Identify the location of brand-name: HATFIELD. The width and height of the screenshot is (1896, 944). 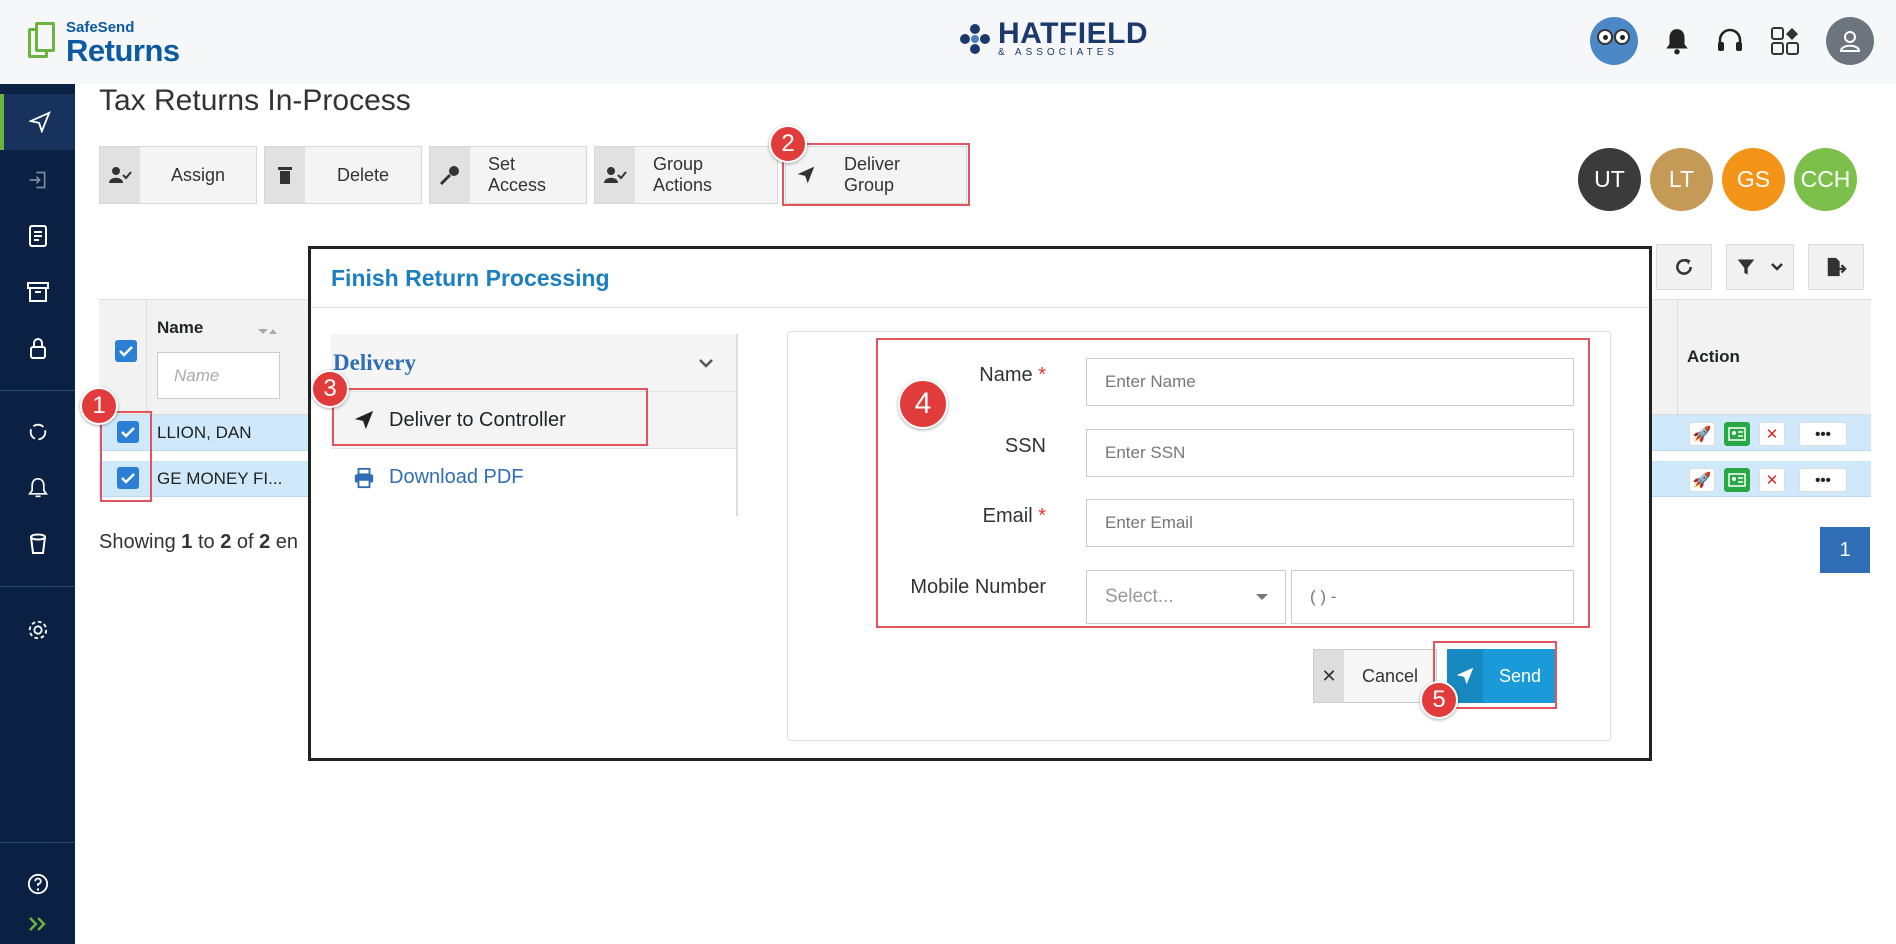
(1073, 33).